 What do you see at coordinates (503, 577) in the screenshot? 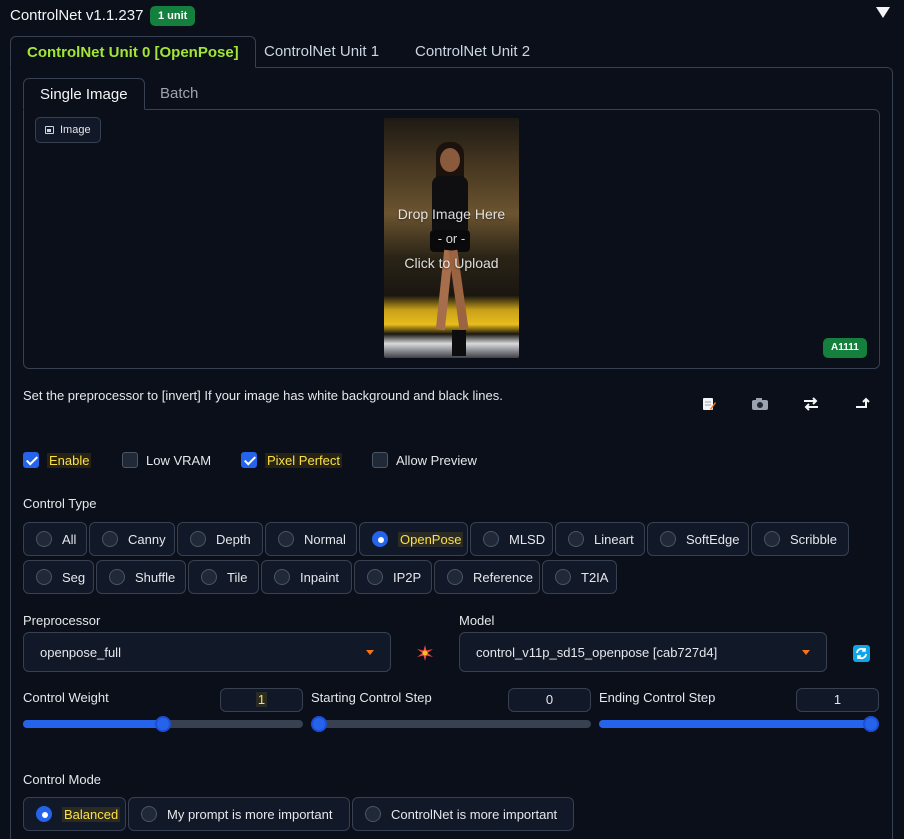
I see `option-label: Reference` at bounding box center [503, 577].